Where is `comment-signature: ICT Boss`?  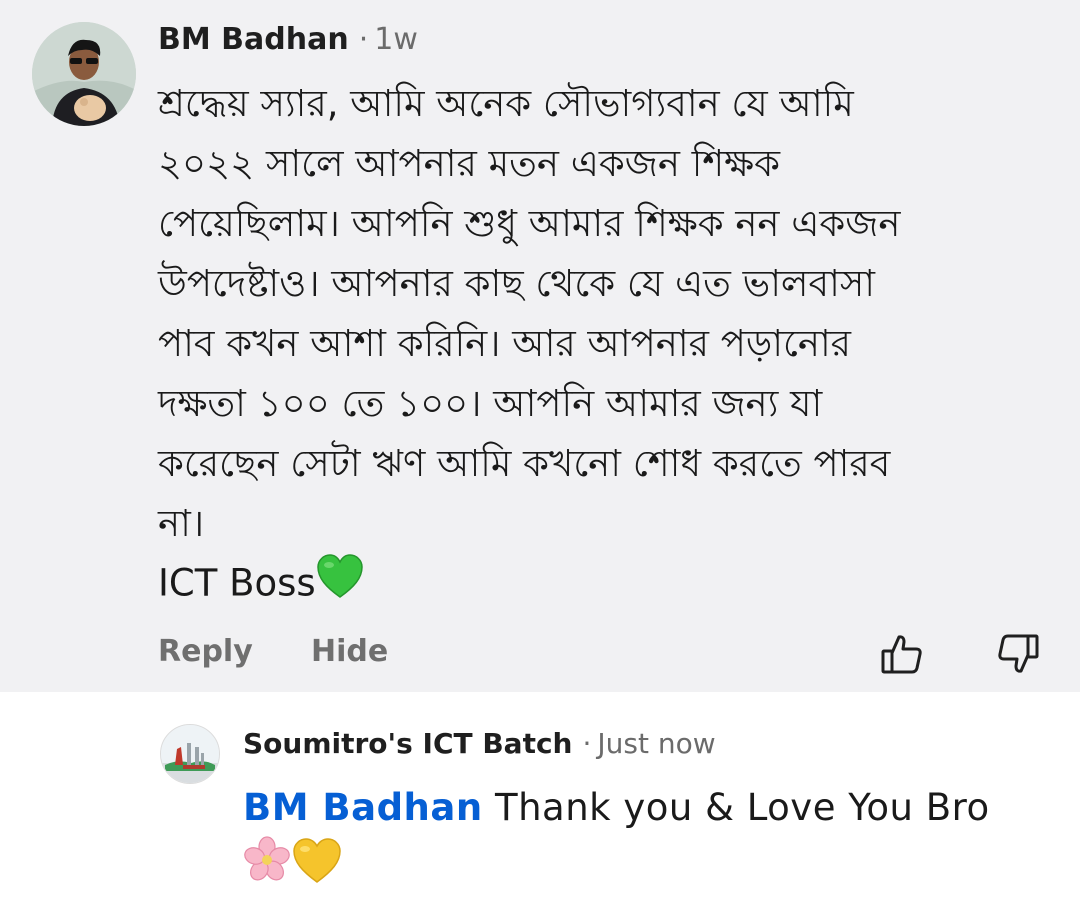
comment-signature: ICT Boss is located at coordinates (261, 585).